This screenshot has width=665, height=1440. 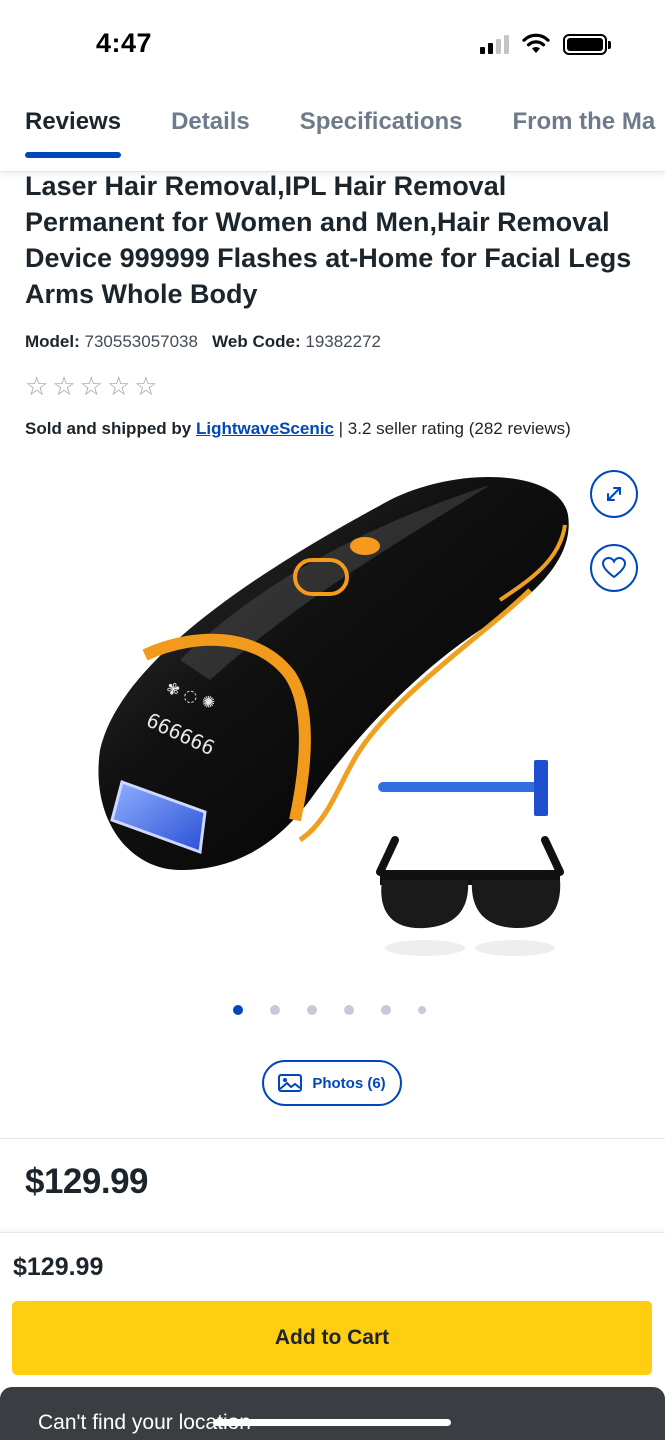 I want to click on expand-icon, so click(x=614, y=494).